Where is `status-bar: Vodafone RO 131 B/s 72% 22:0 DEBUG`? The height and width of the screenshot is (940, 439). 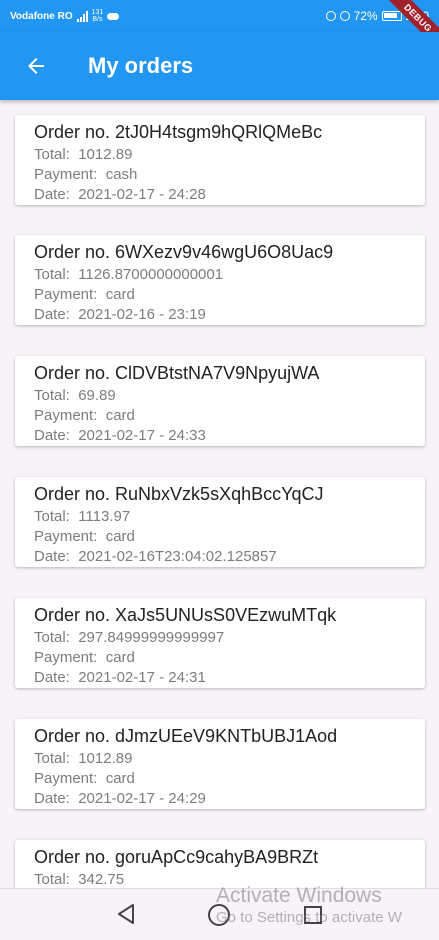
status-bar: Vodafone RO 131 B/s 72% 22:0 DEBUG is located at coordinates (219, 28).